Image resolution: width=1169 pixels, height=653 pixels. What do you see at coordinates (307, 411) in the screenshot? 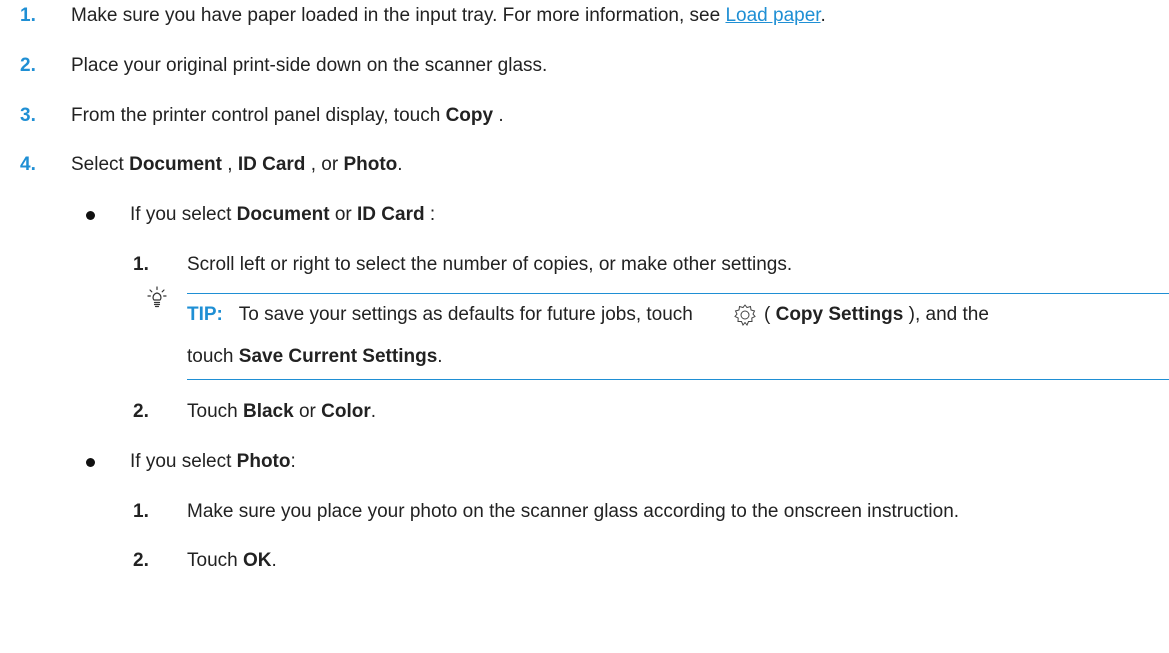
I see `doc-substep-2-mid: or` at bounding box center [307, 411].